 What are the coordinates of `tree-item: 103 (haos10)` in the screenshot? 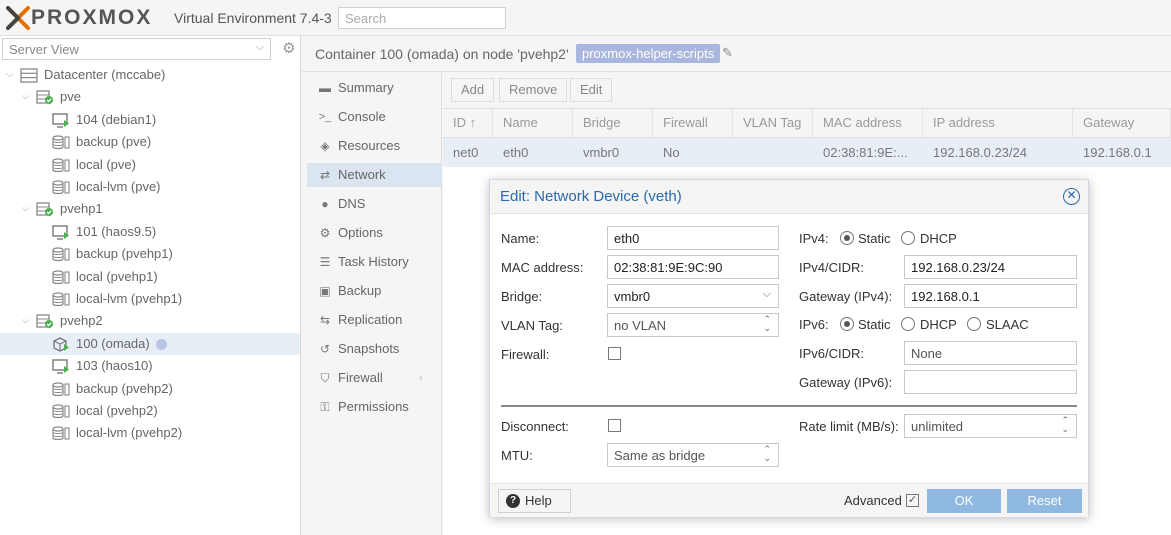 It's located at (150, 366).